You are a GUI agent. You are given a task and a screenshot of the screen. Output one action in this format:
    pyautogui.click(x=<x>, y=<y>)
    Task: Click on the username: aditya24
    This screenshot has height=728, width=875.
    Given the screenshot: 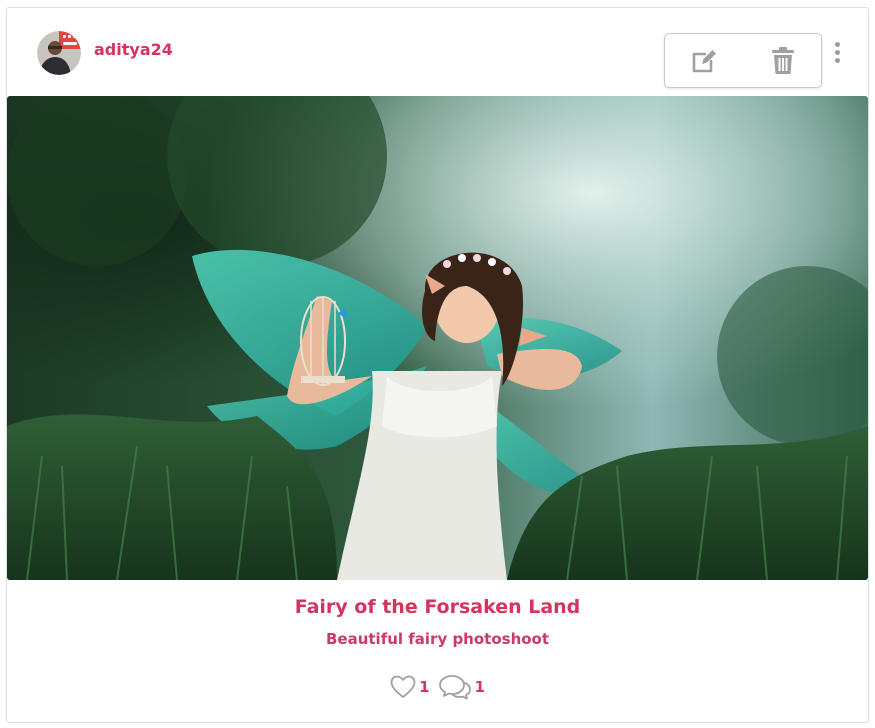 What is the action you would take?
    pyautogui.click(x=133, y=49)
    